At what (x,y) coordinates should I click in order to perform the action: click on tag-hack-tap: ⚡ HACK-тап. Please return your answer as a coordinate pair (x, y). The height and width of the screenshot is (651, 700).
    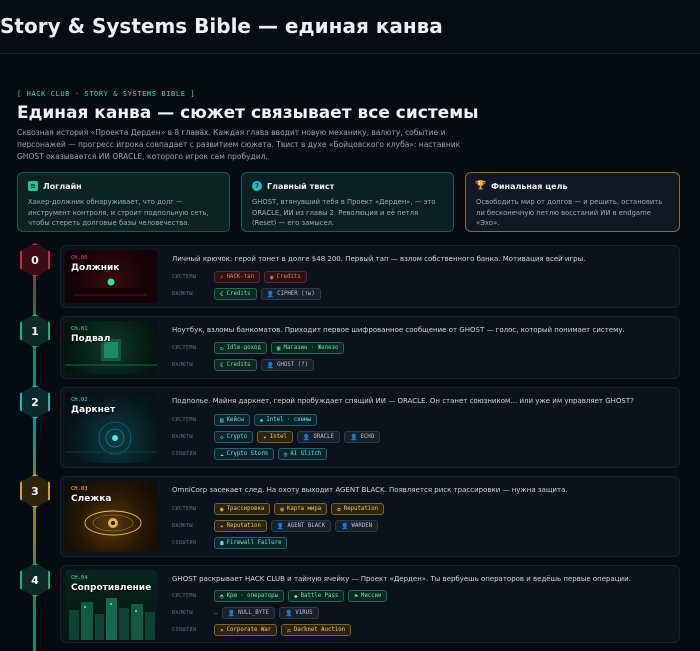
    Looking at the image, I should click on (237, 277).